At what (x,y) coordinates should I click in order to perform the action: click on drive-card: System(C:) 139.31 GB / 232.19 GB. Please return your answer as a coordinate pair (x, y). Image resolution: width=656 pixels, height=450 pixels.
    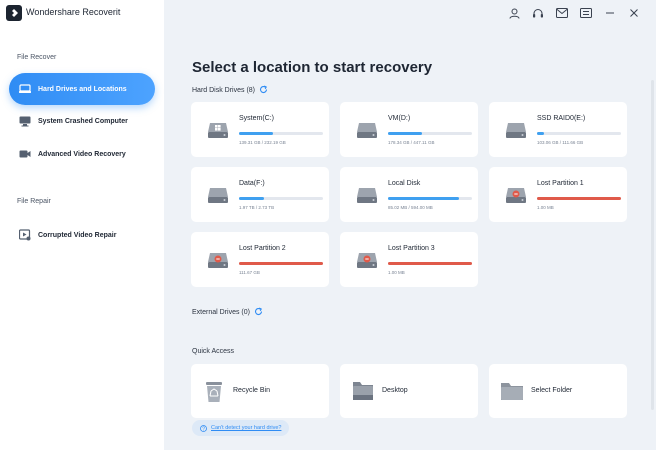
    Looking at the image, I should click on (260, 129).